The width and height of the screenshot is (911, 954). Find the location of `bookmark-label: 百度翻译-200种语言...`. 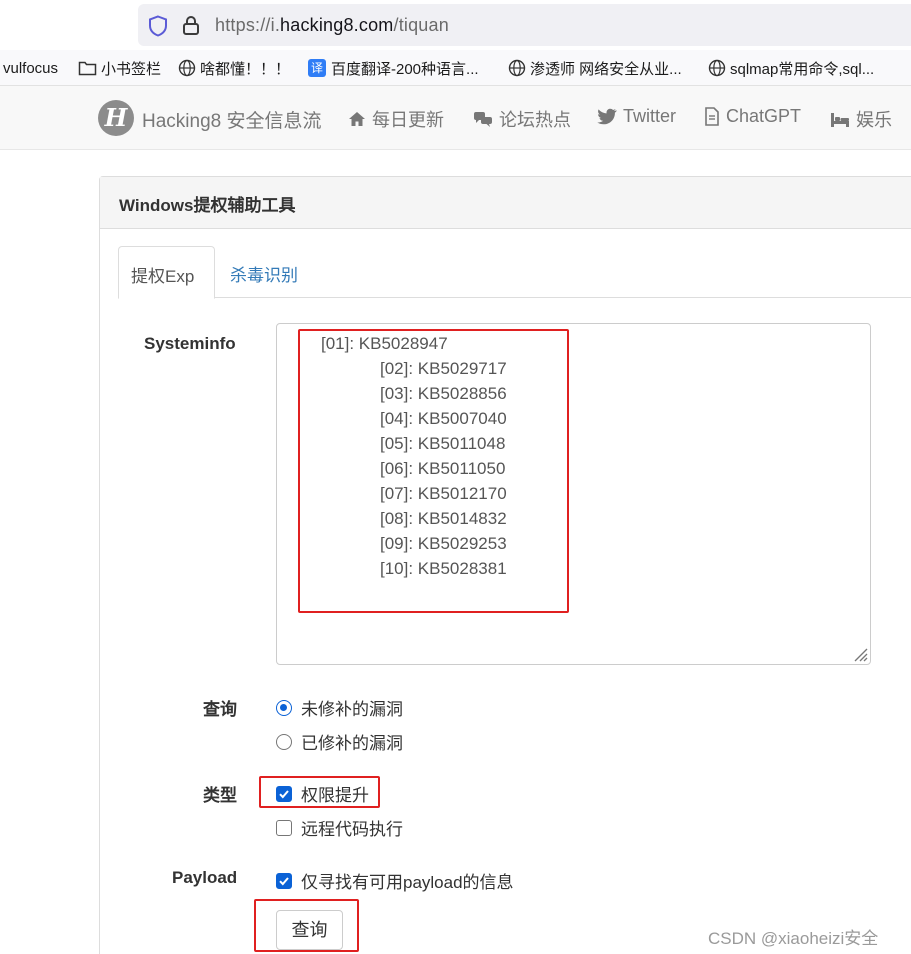

bookmark-label: 百度翻译-200种语言... is located at coordinates (405, 69).